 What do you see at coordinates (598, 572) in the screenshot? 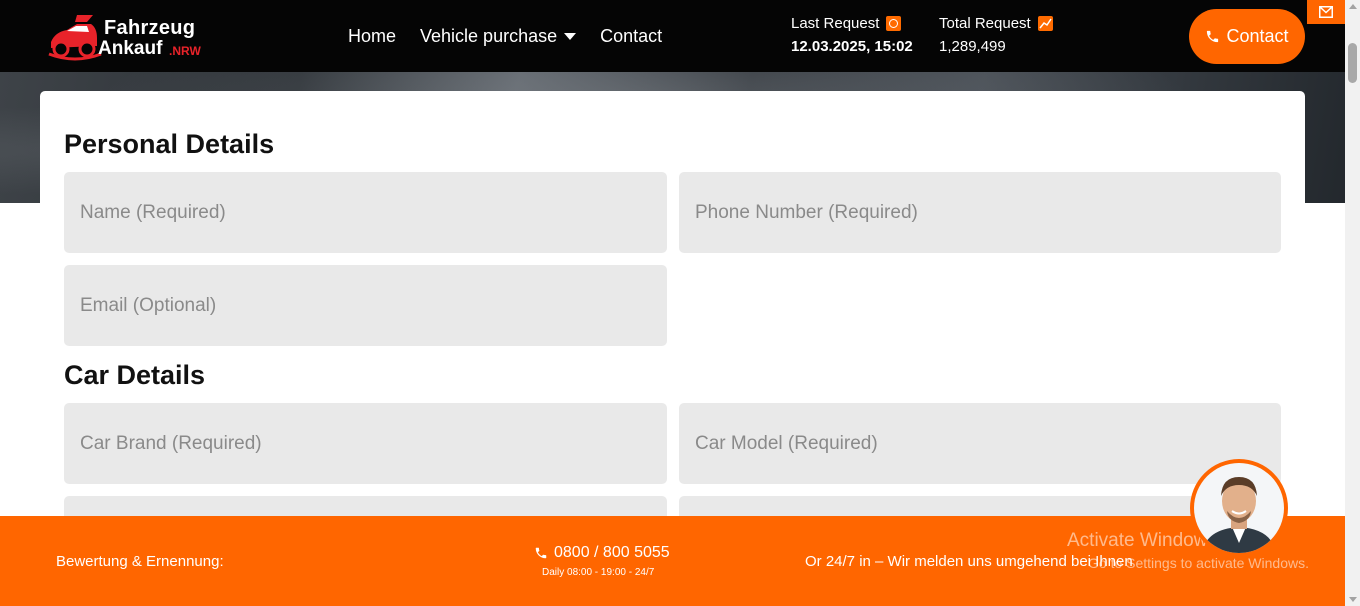
I see `footer-hours: Daily 08:00 - 19:00 - 24/7` at bounding box center [598, 572].